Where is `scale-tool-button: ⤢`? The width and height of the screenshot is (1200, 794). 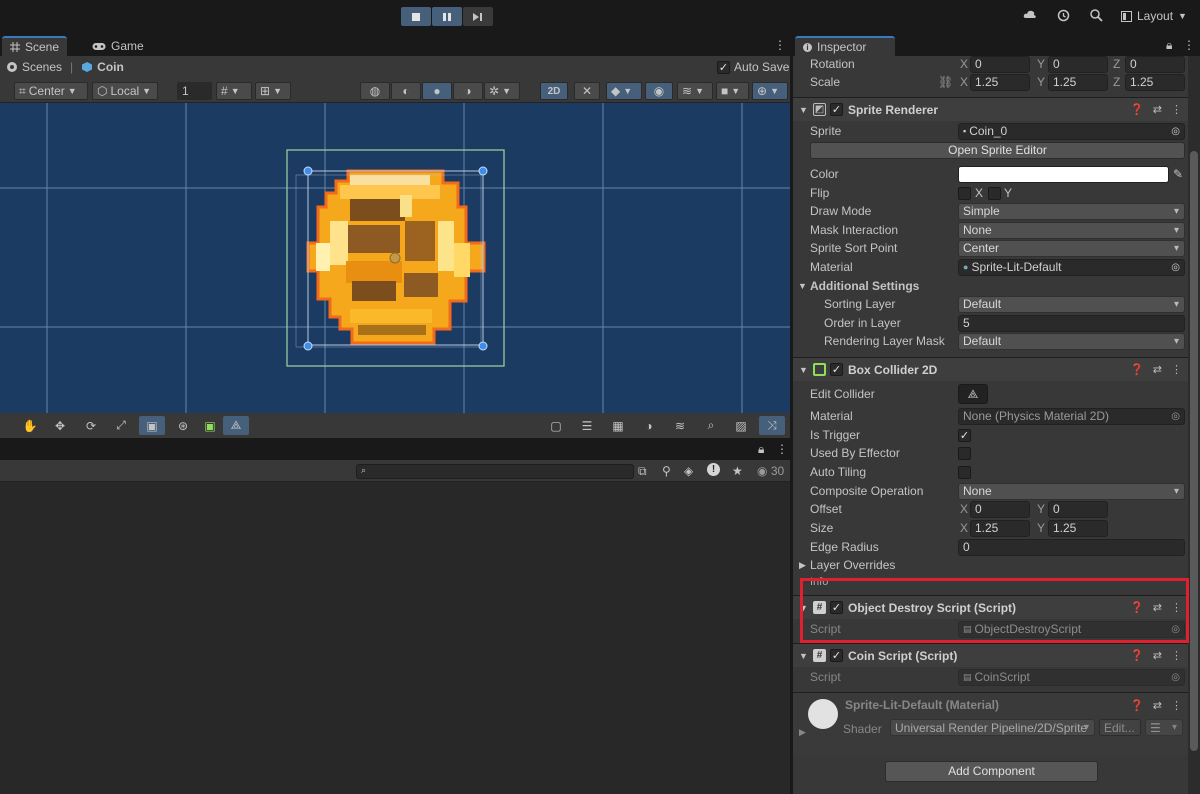 scale-tool-button: ⤢ is located at coordinates (121, 425).